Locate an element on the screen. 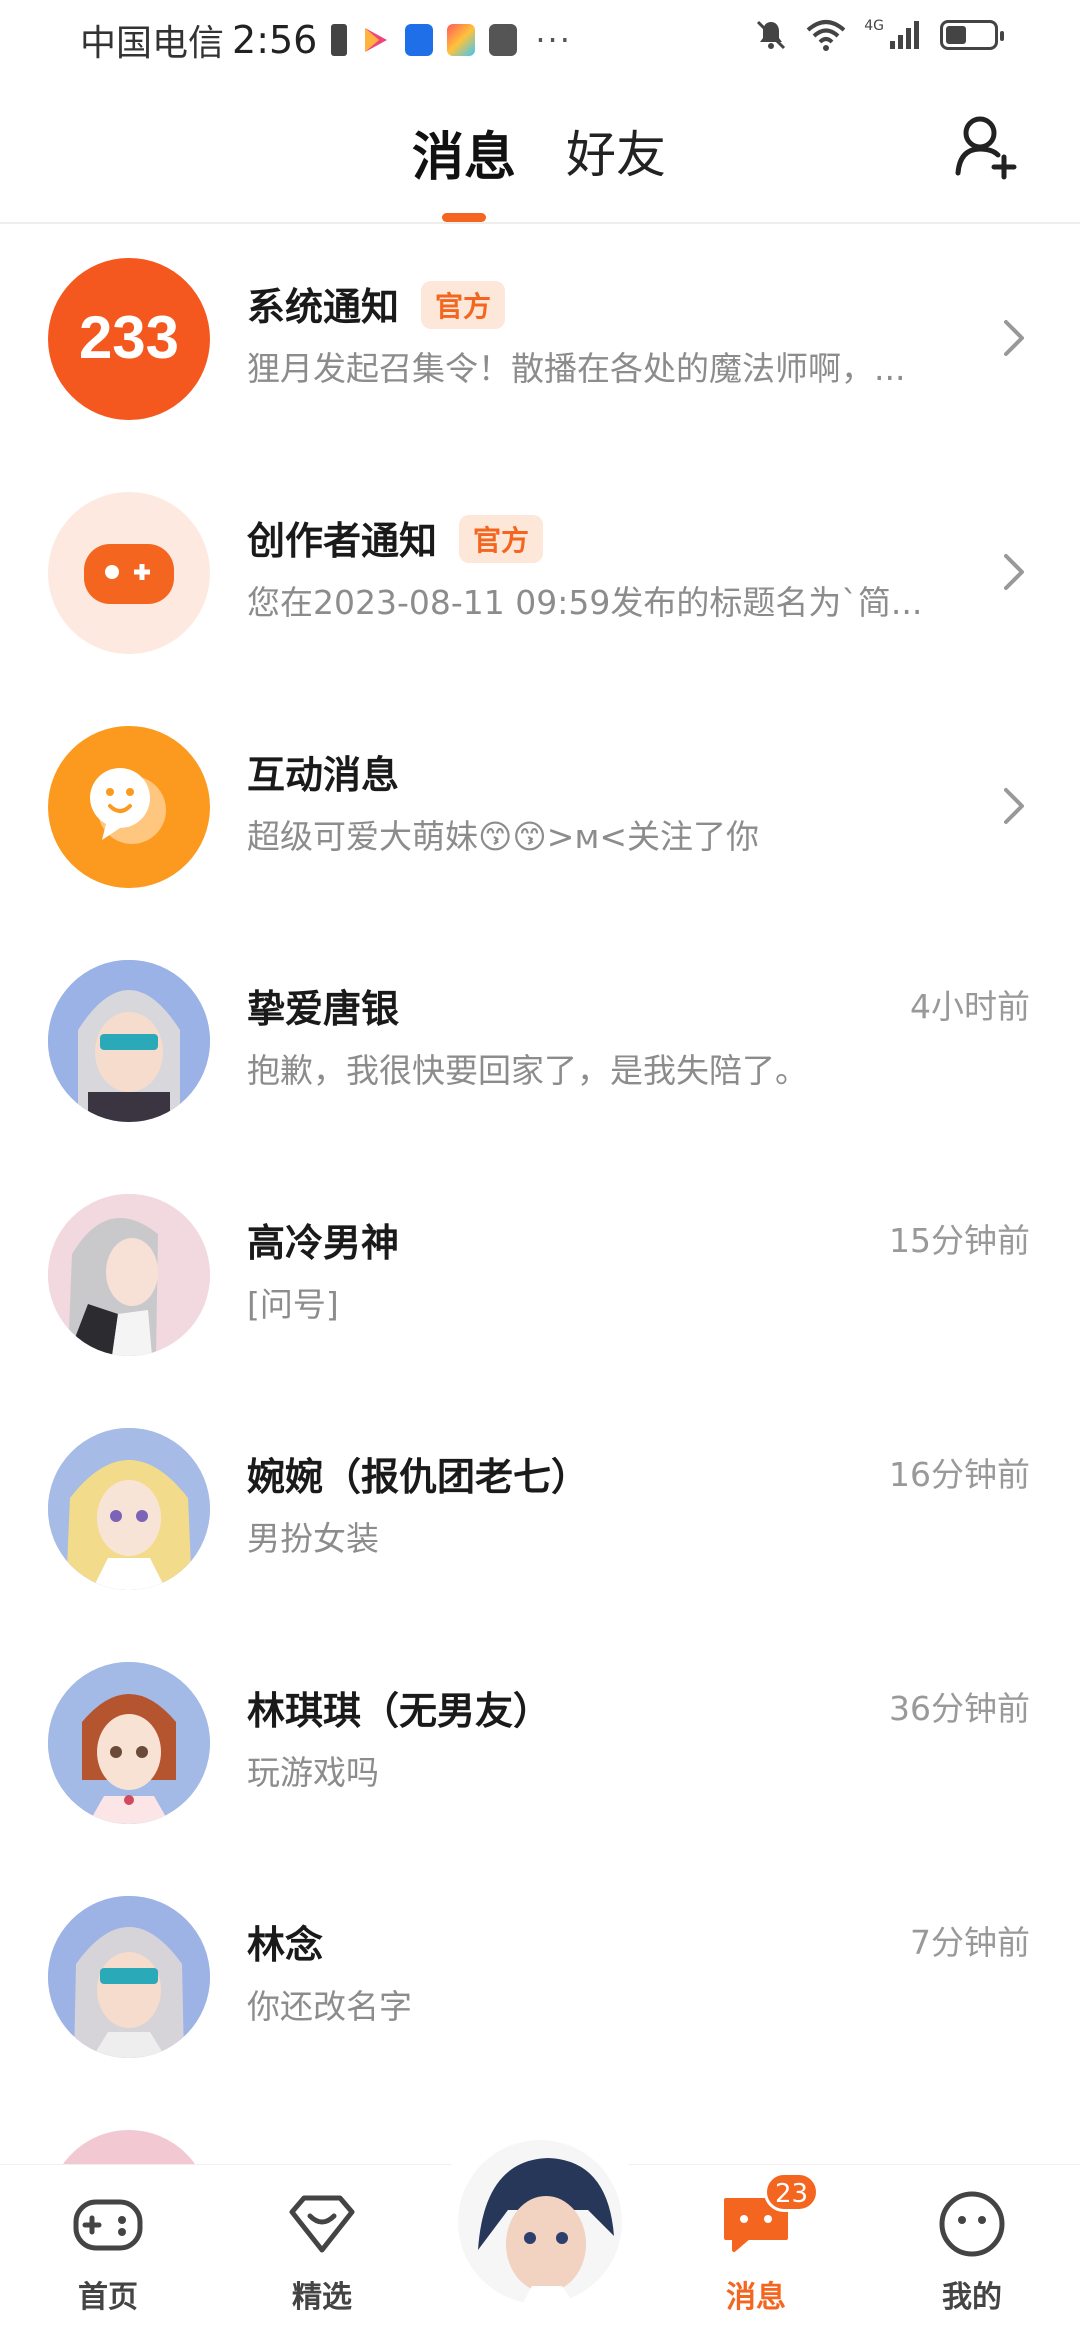 Image resolution: width=1080 pixels, height=2340 pixels. item-preview: 玩游戏吗 is located at coordinates (313, 1772).